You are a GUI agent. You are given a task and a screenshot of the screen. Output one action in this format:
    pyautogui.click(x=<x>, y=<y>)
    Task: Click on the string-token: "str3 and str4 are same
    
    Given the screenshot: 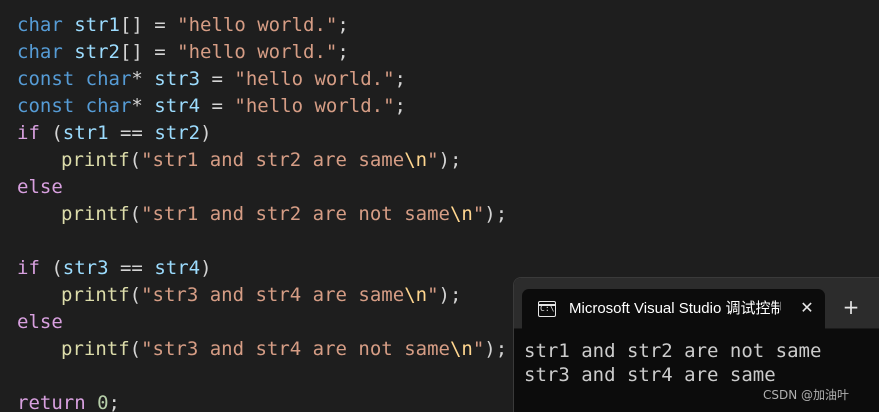 What is the action you would take?
    pyautogui.click(x=273, y=295)
    